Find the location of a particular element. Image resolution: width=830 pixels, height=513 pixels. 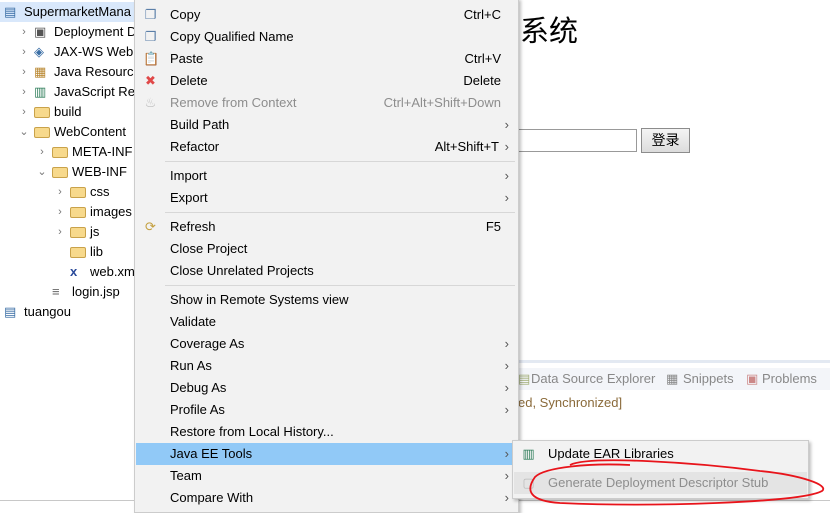

menu-item-label: Close Unrelated Projects is located at coordinates (242, 270).